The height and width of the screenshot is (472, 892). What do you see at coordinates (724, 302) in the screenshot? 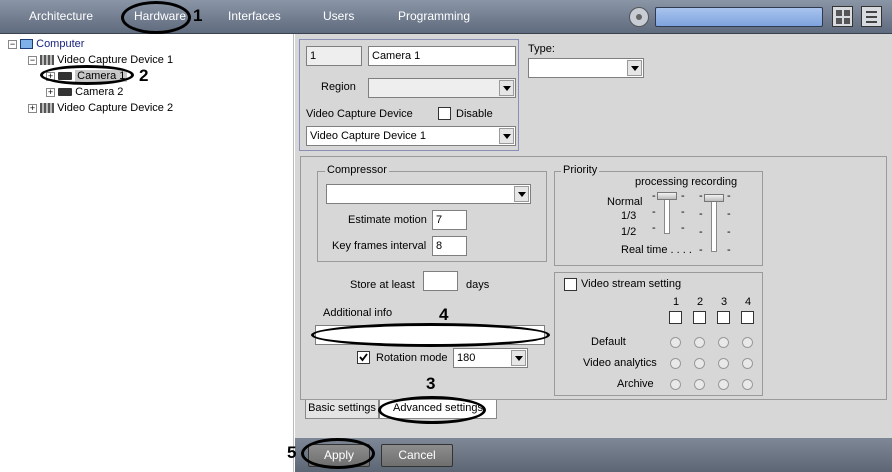
I see `stream-col-3: 3` at bounding box center [724, 302].